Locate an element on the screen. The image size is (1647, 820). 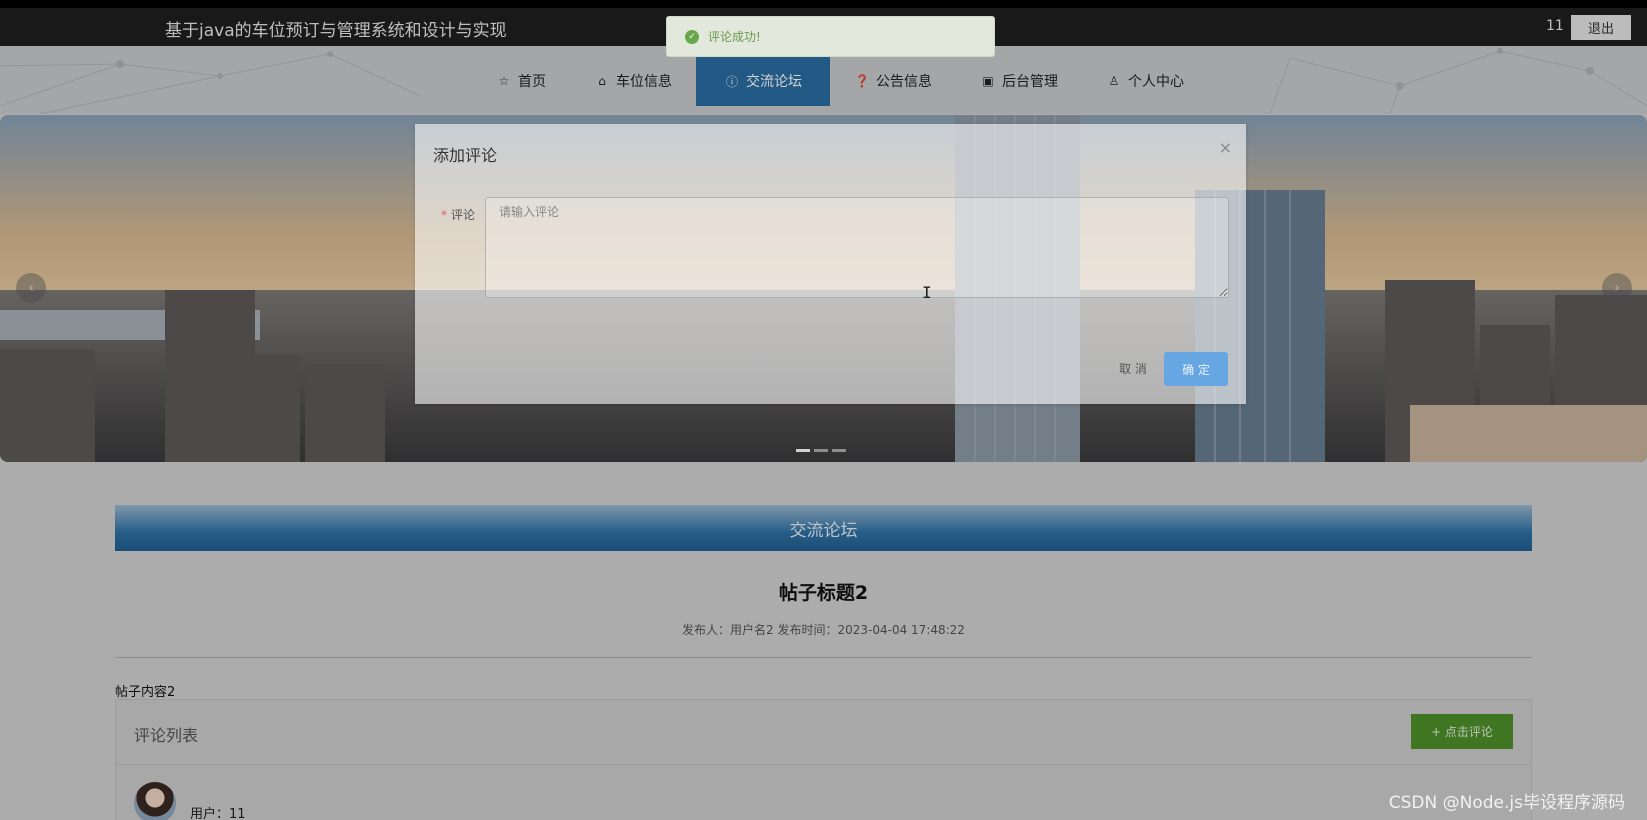
required-mark: * is located at coordinates (444, 215).